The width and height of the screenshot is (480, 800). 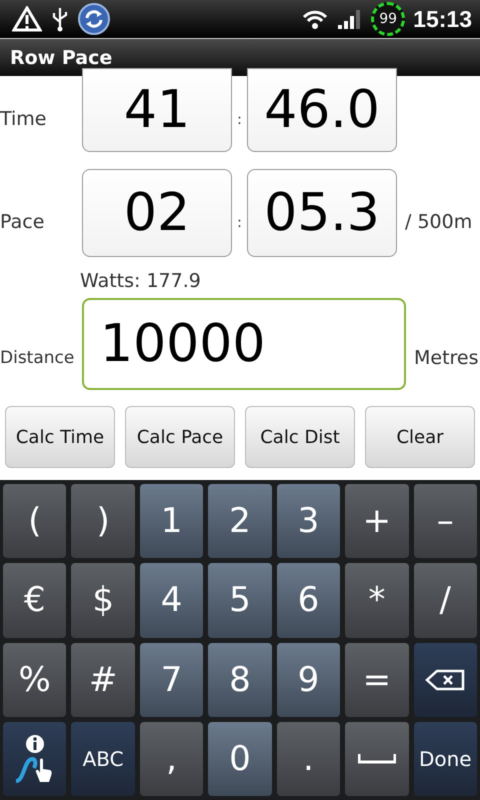 I want to click on action-button: Clear, so click(x=420, y=437).